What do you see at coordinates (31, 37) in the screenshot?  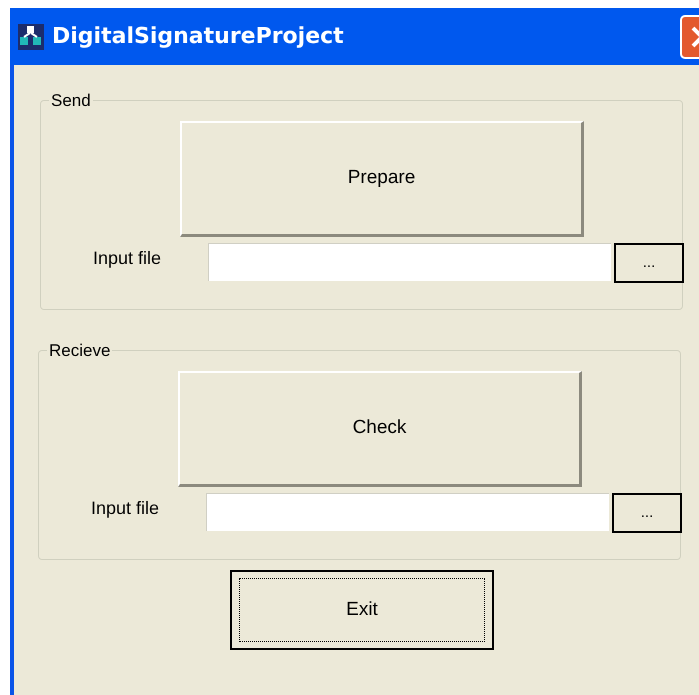 I see `app-icon` at bounding box center [31, 37].